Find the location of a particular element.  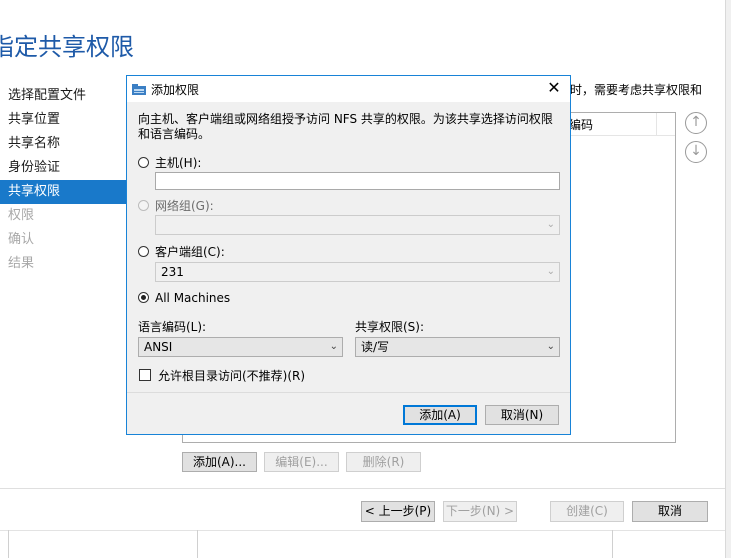

clientgroup-select: 231 ⌄ is located at coordinates (357, 272).